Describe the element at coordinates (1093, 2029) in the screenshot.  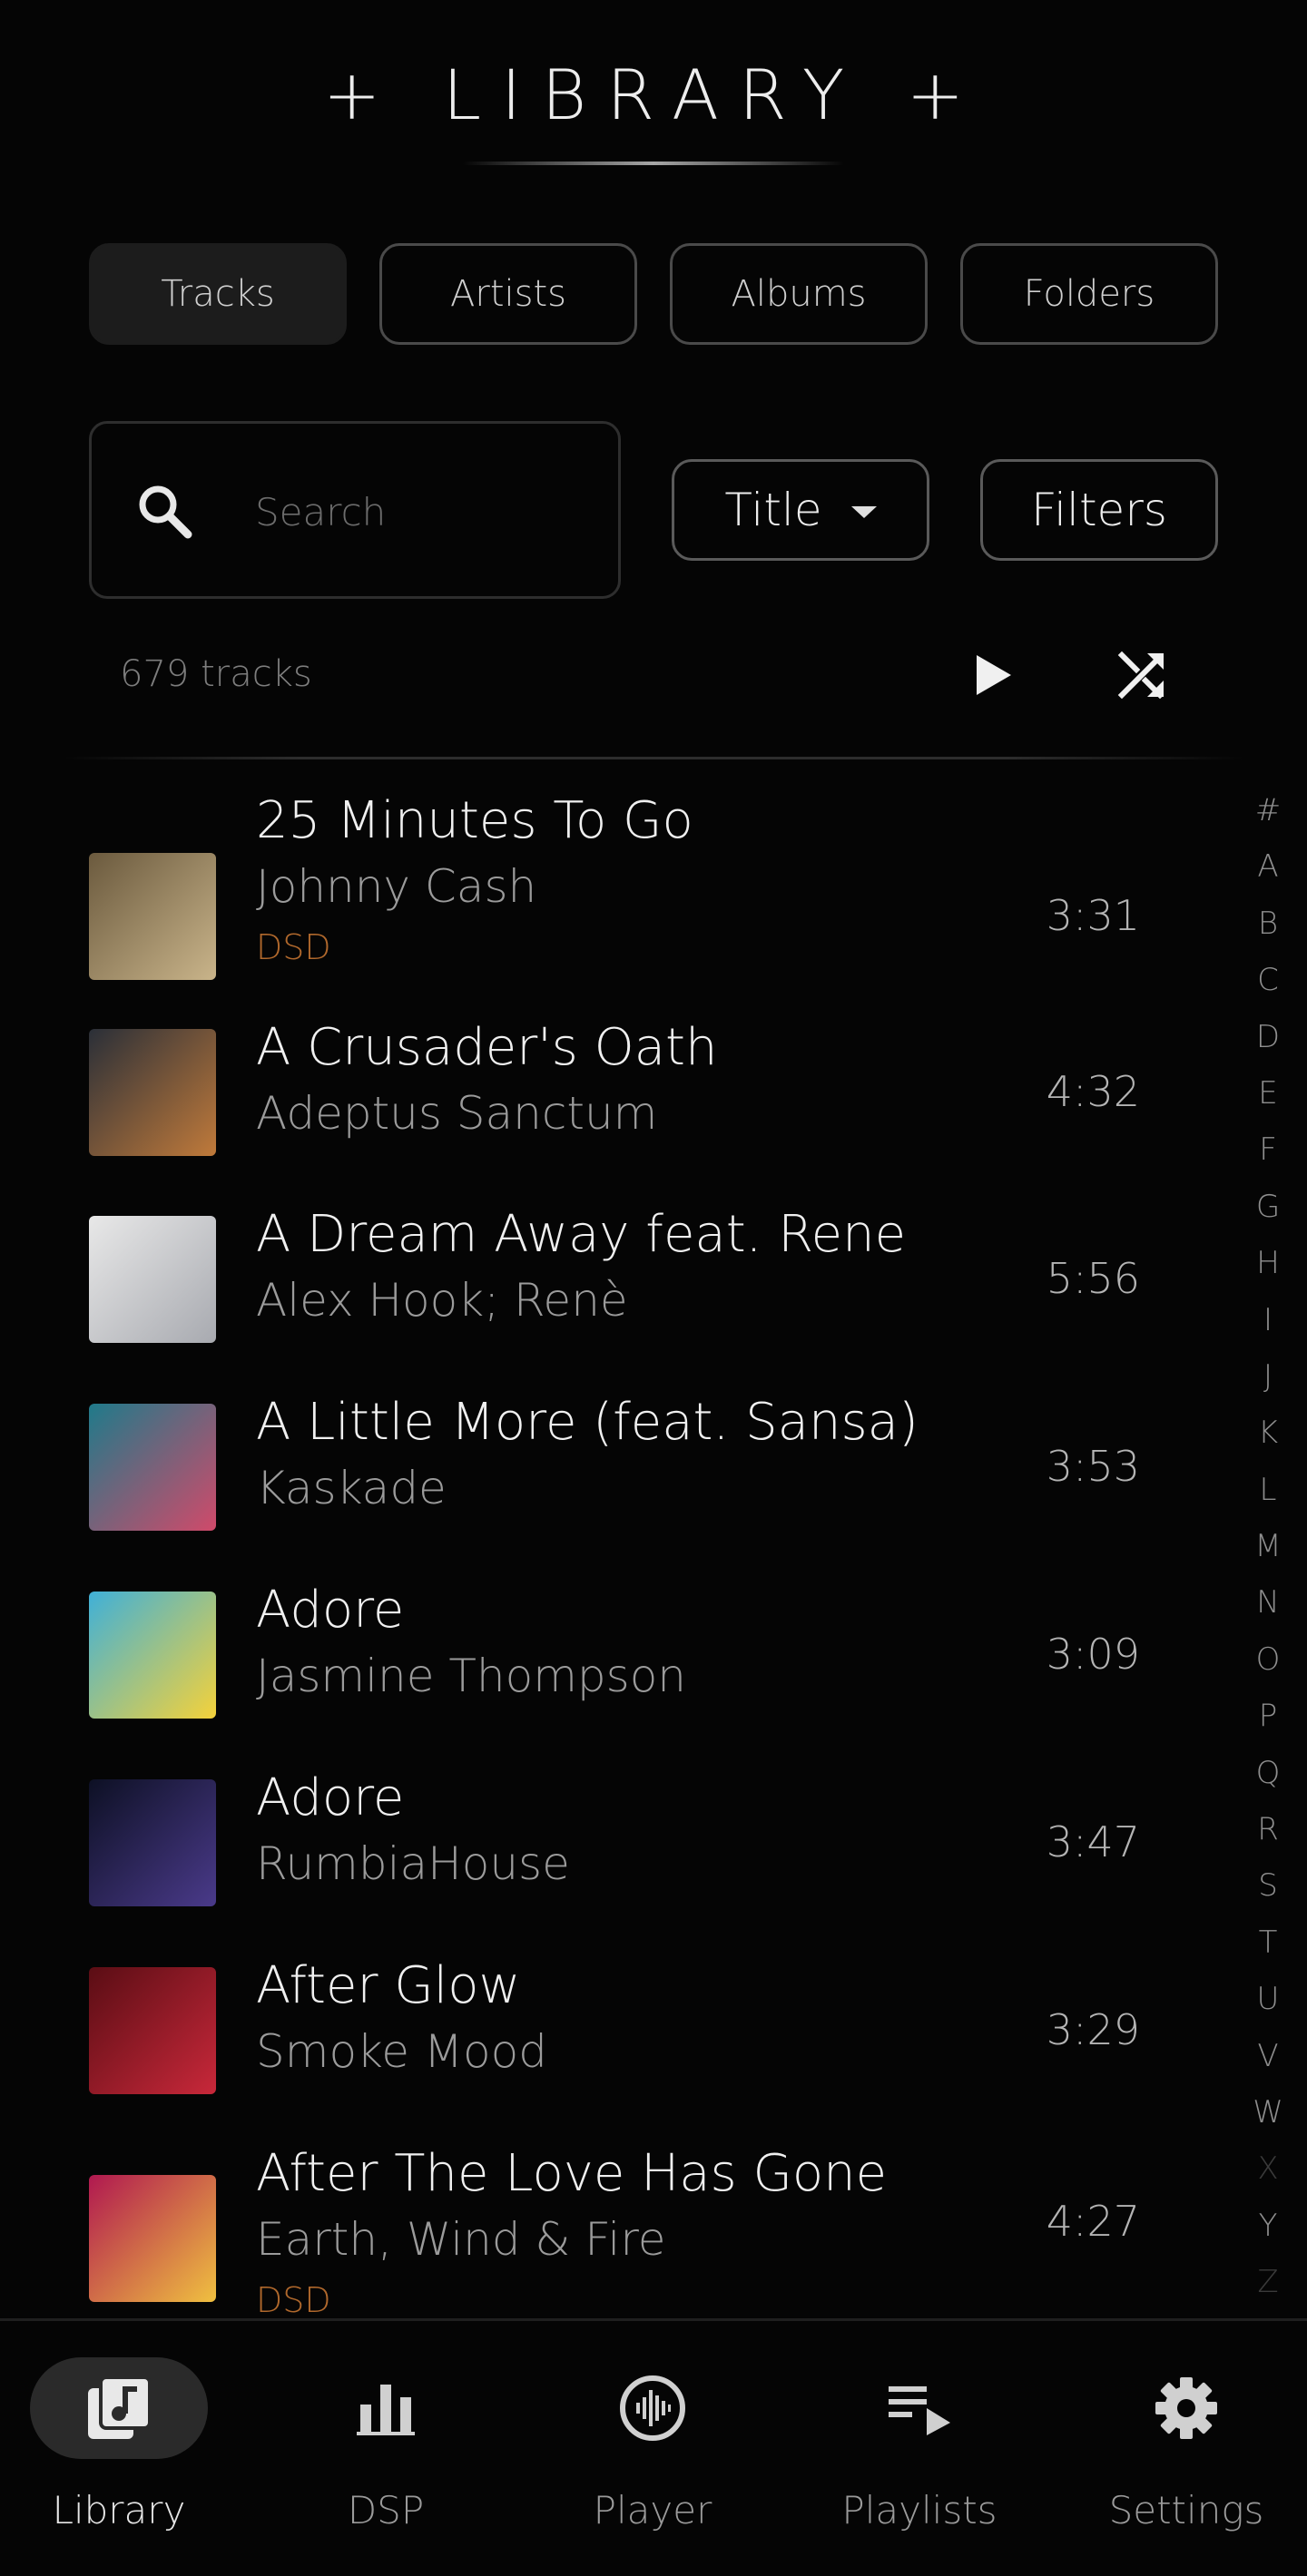
I see `track-duration: 3:29` at that location.